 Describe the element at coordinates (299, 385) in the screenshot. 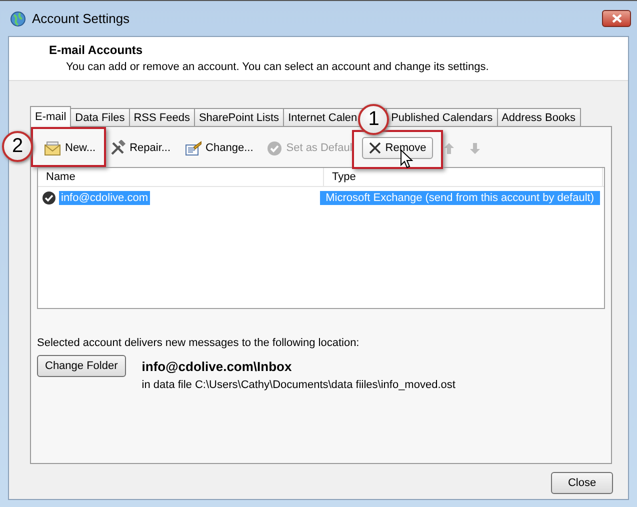

I see `data-file-path: in data file C:\Users\Cathy\Documents\data fiiles\info_moved.ost` at that location.